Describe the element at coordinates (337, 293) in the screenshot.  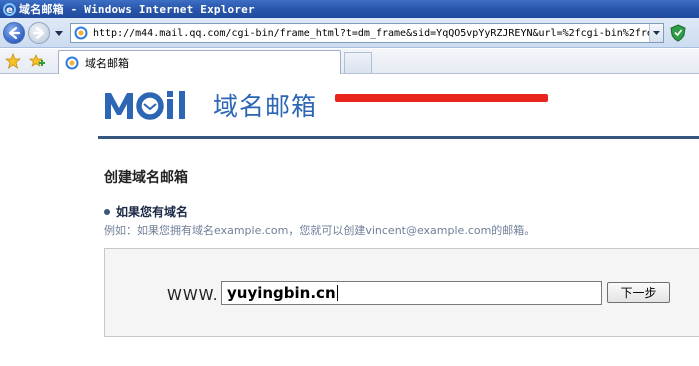
I see `text-caret` at that location.